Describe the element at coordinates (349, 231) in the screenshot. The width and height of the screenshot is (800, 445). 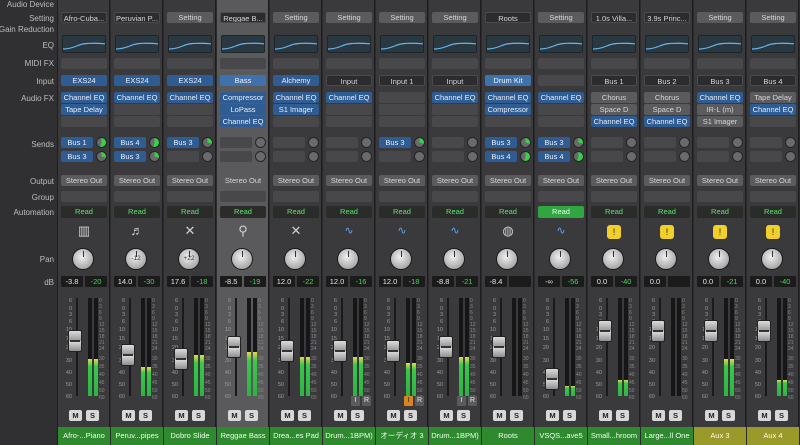
I see `waveform-icon: ∿` at that location.